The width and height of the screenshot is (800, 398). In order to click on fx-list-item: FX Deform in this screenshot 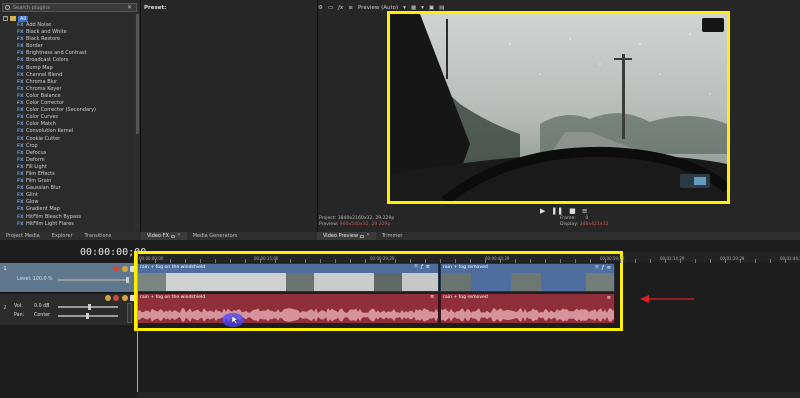, I will do `click(76, 160)`.